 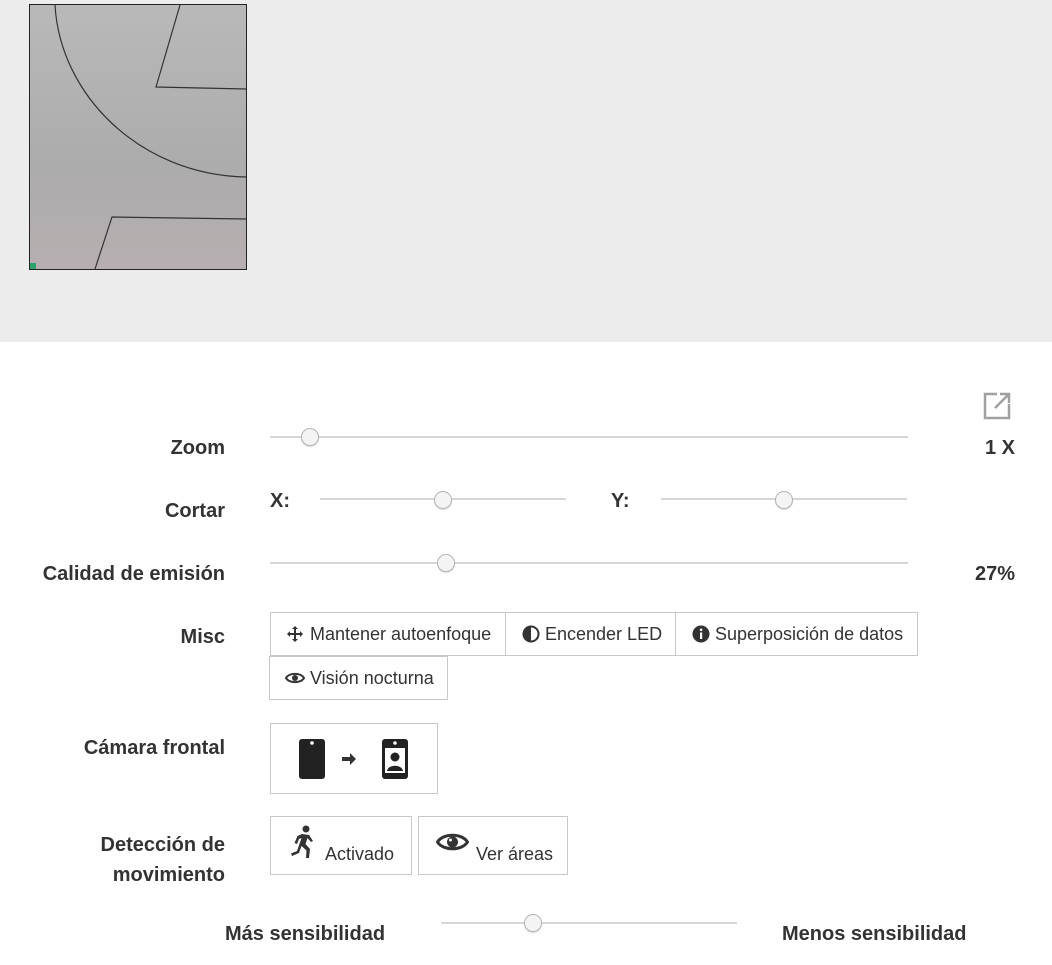 I want to click on info-icon, so click(x=701, y=634).